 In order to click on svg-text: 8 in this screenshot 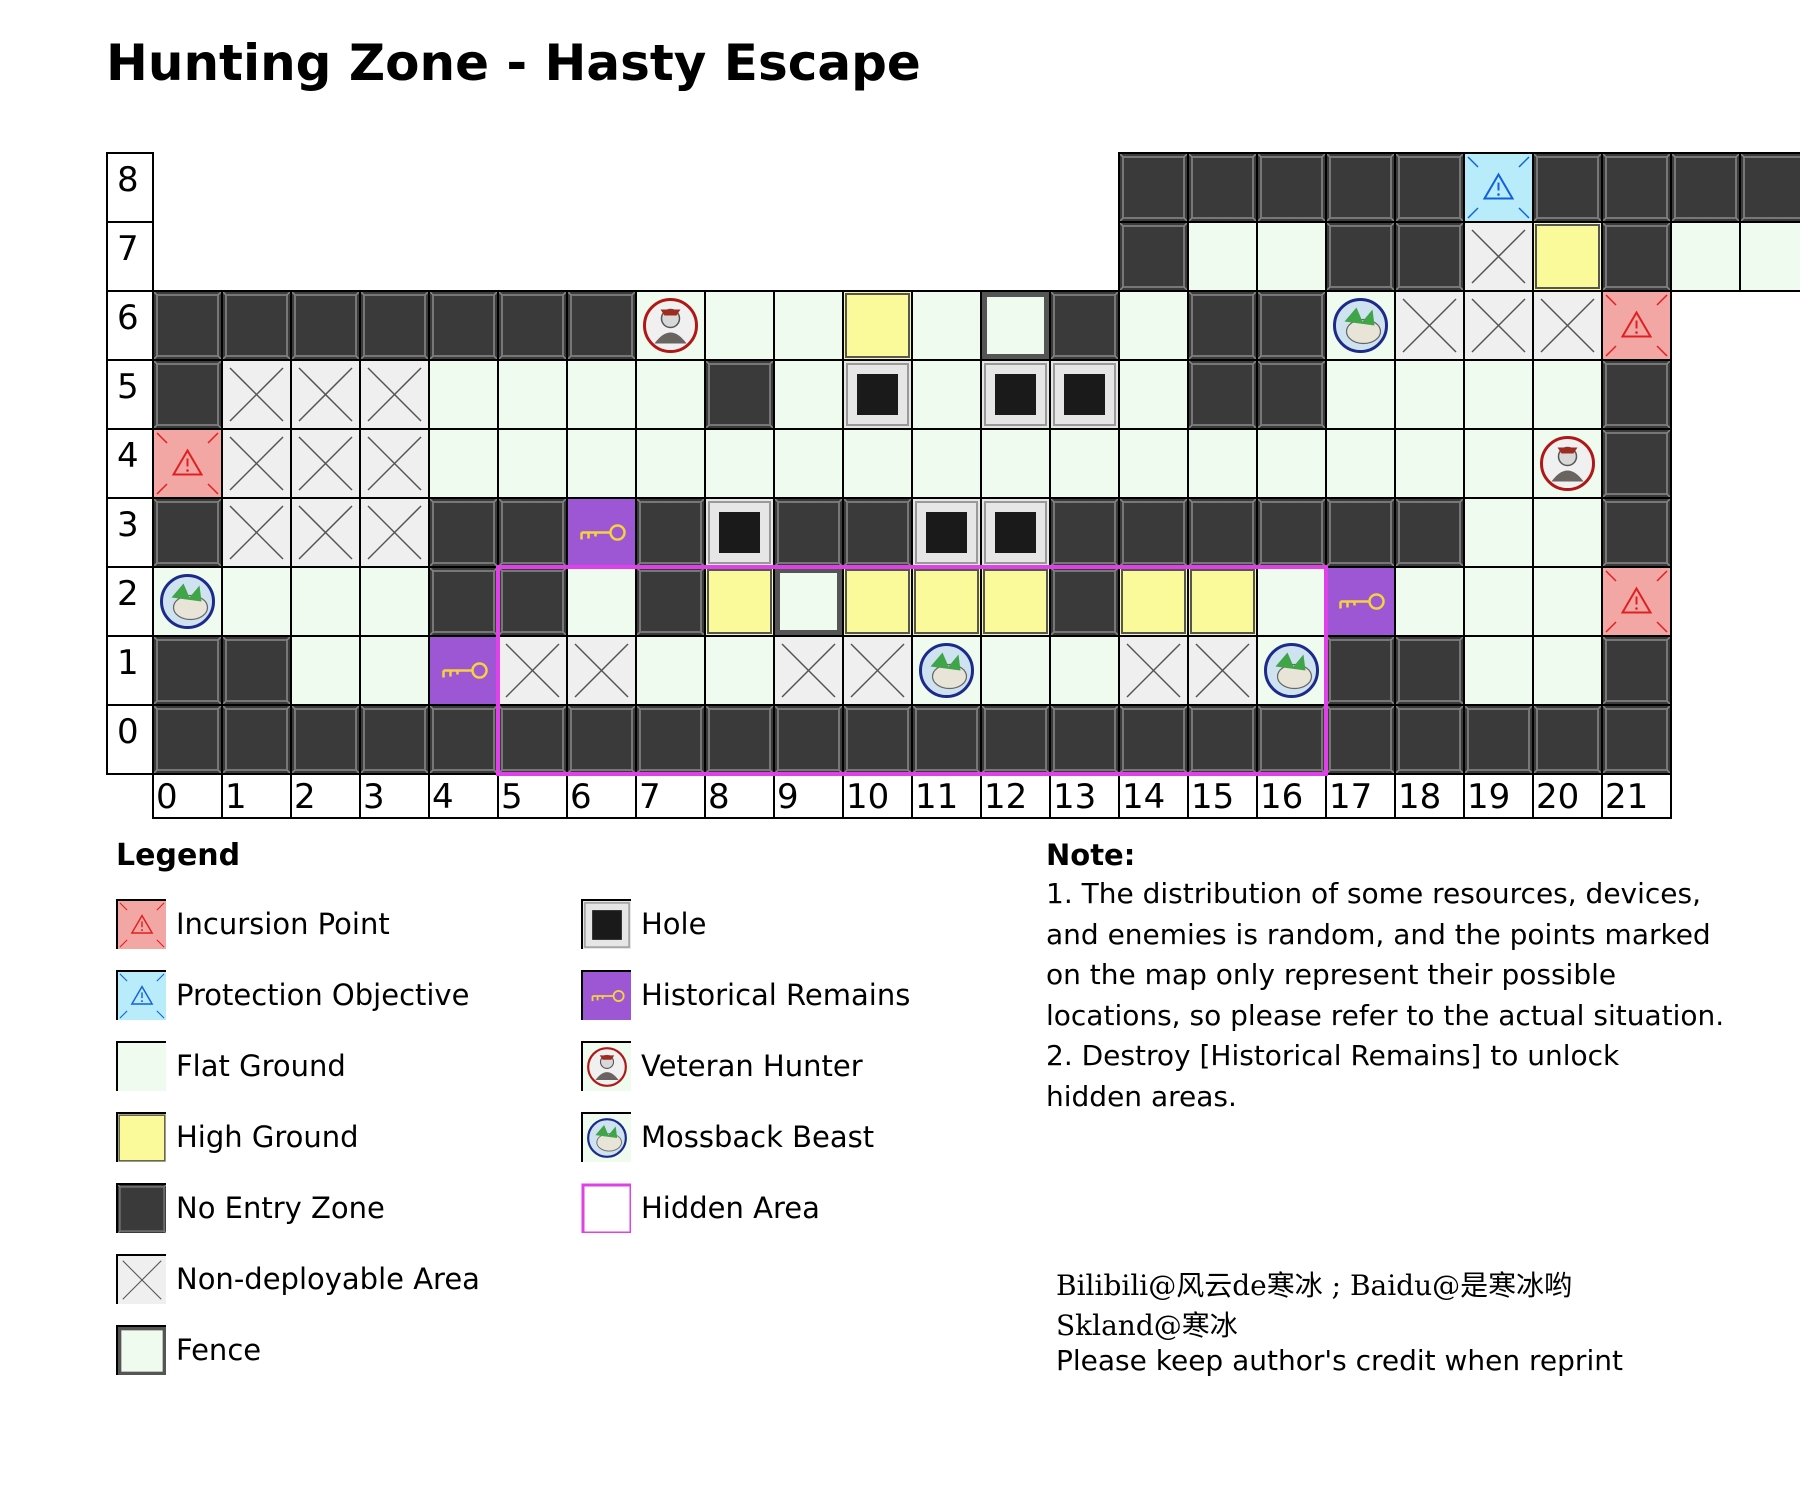, I will do `click(128, 180)`.